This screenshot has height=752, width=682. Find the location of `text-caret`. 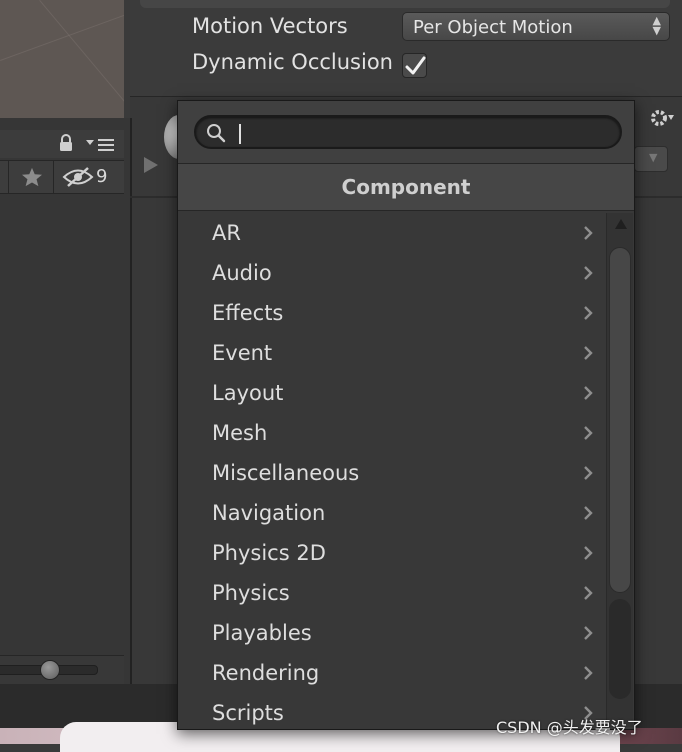

text-caret is located at coordinates (240, 134).